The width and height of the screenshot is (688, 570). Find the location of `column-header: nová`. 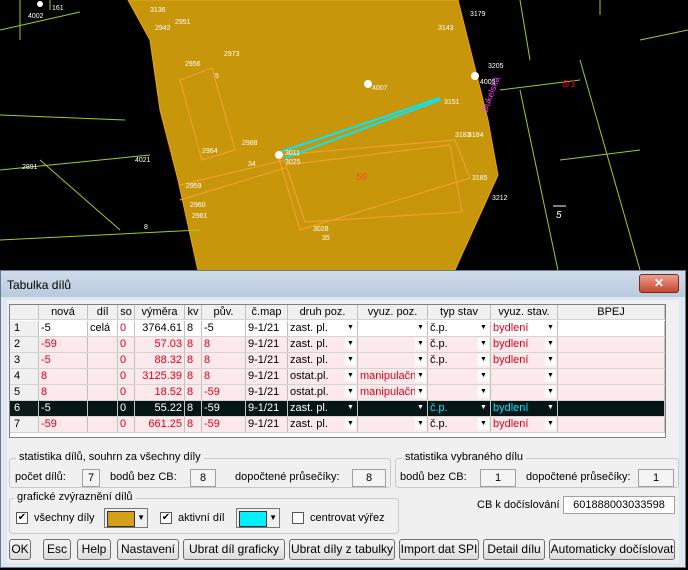

column-header: nová is located at coordinates (63, 312).